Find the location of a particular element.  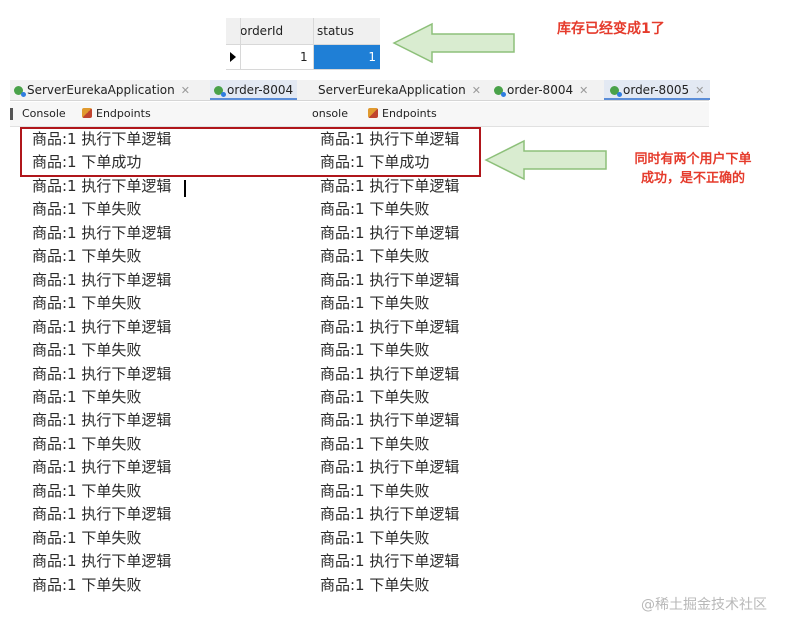

tab-server-eureka-left: ServerEurekaApplication ✕ is located at coordinates (102, 90).